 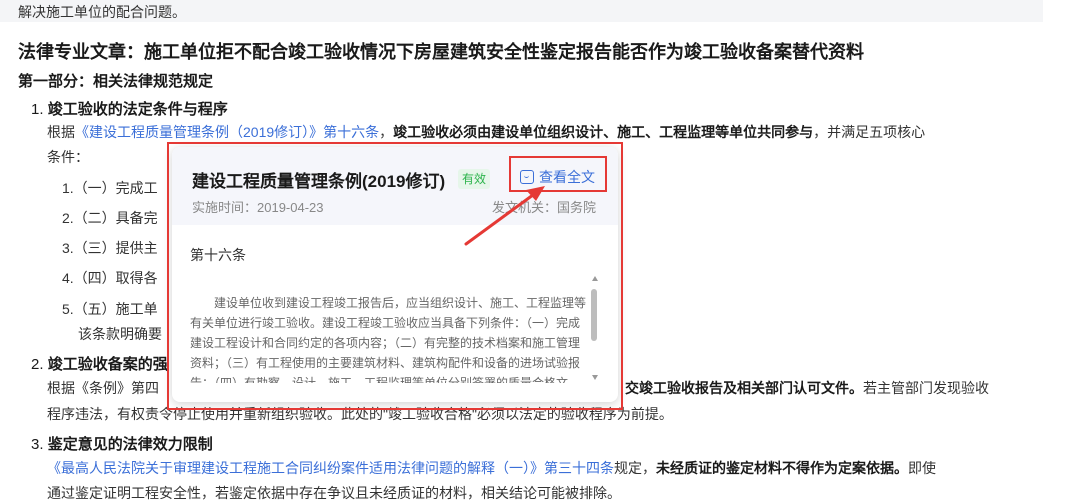 What do you see at coordinates (107, 364) in the screenshot?
I see `section2-title: 竣工验收备案的强` at bounding box center [107, 364].